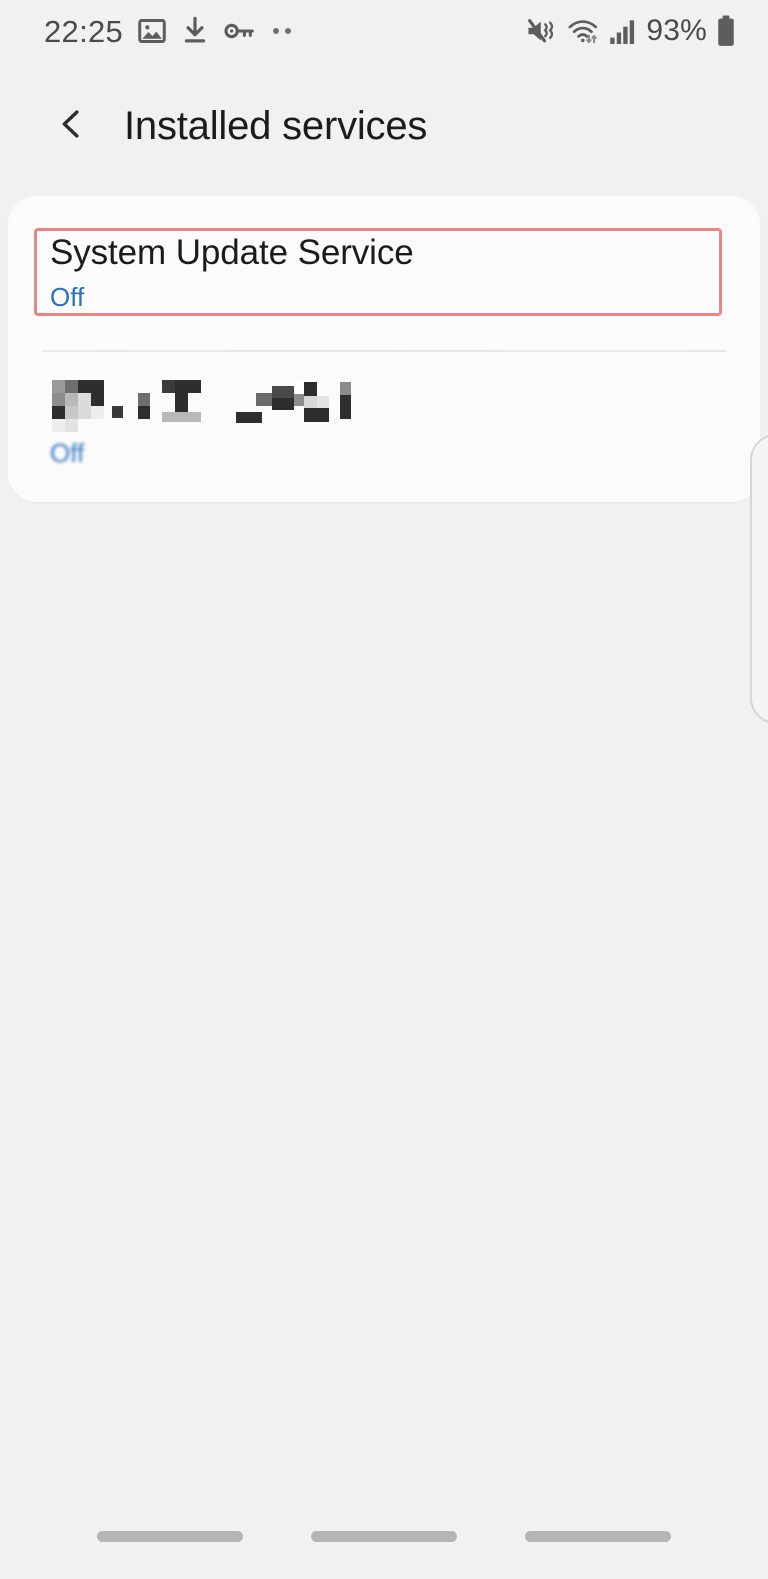 The height and width of the screenshot is (1579, 768). What do you see at coordinates (384, 31) in the screenshot?
I see `status-bar: 22:25 93%` at bounding box center [384, 31].